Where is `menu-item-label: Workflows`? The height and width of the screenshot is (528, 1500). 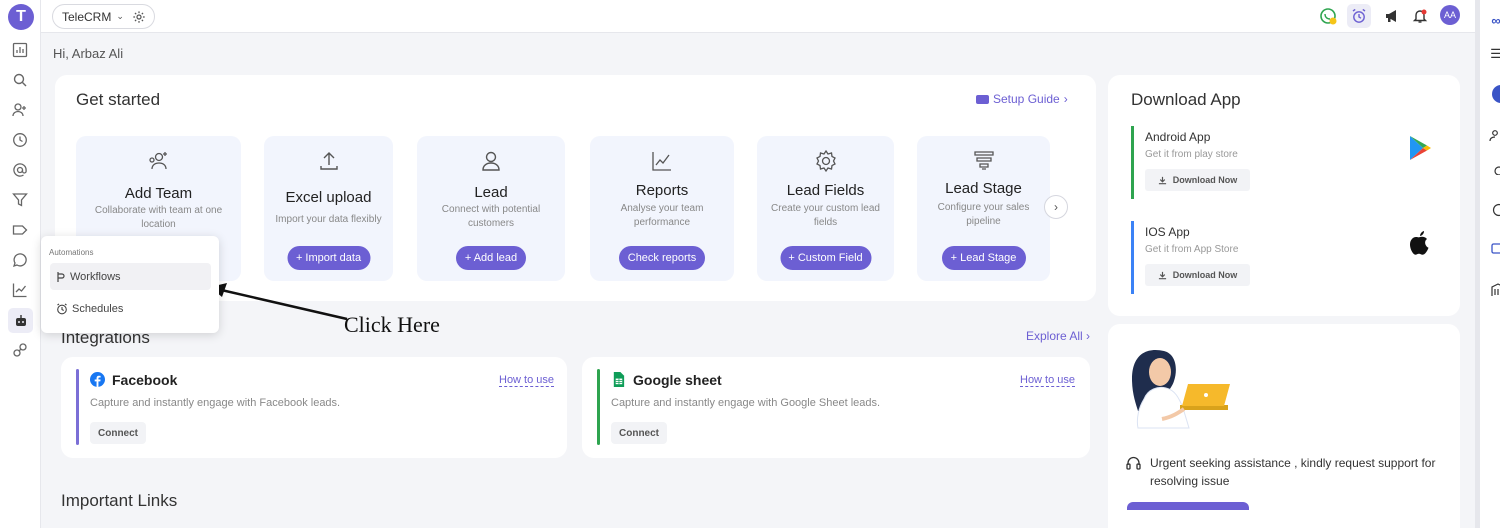 menu-item-label: Workflows is located at coordinates (95, 276).